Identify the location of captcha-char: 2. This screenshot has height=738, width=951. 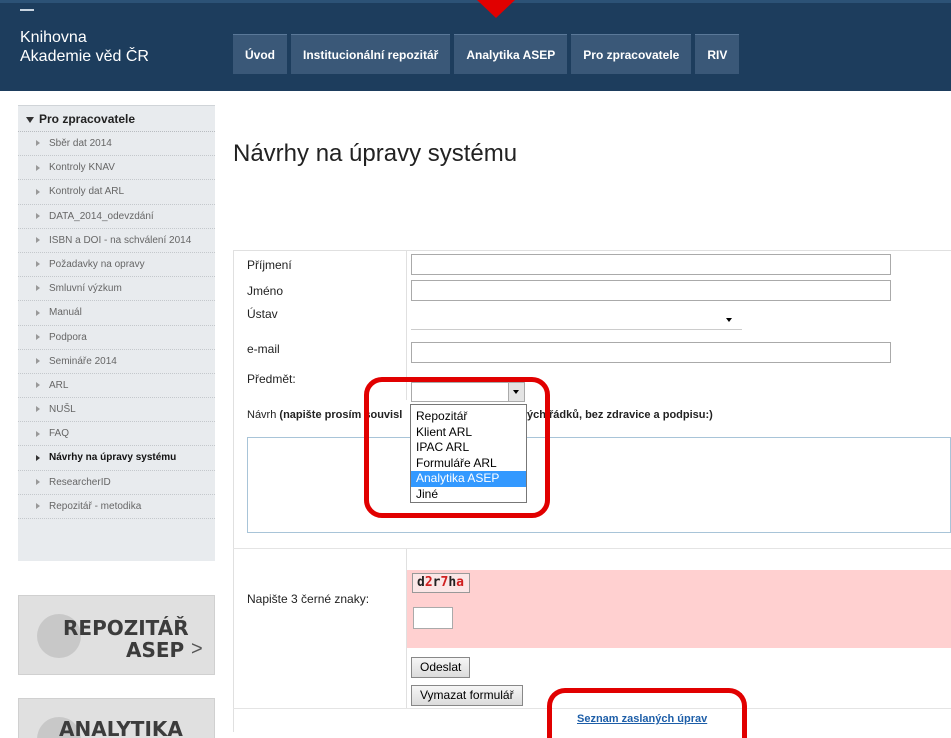
(428, 582).